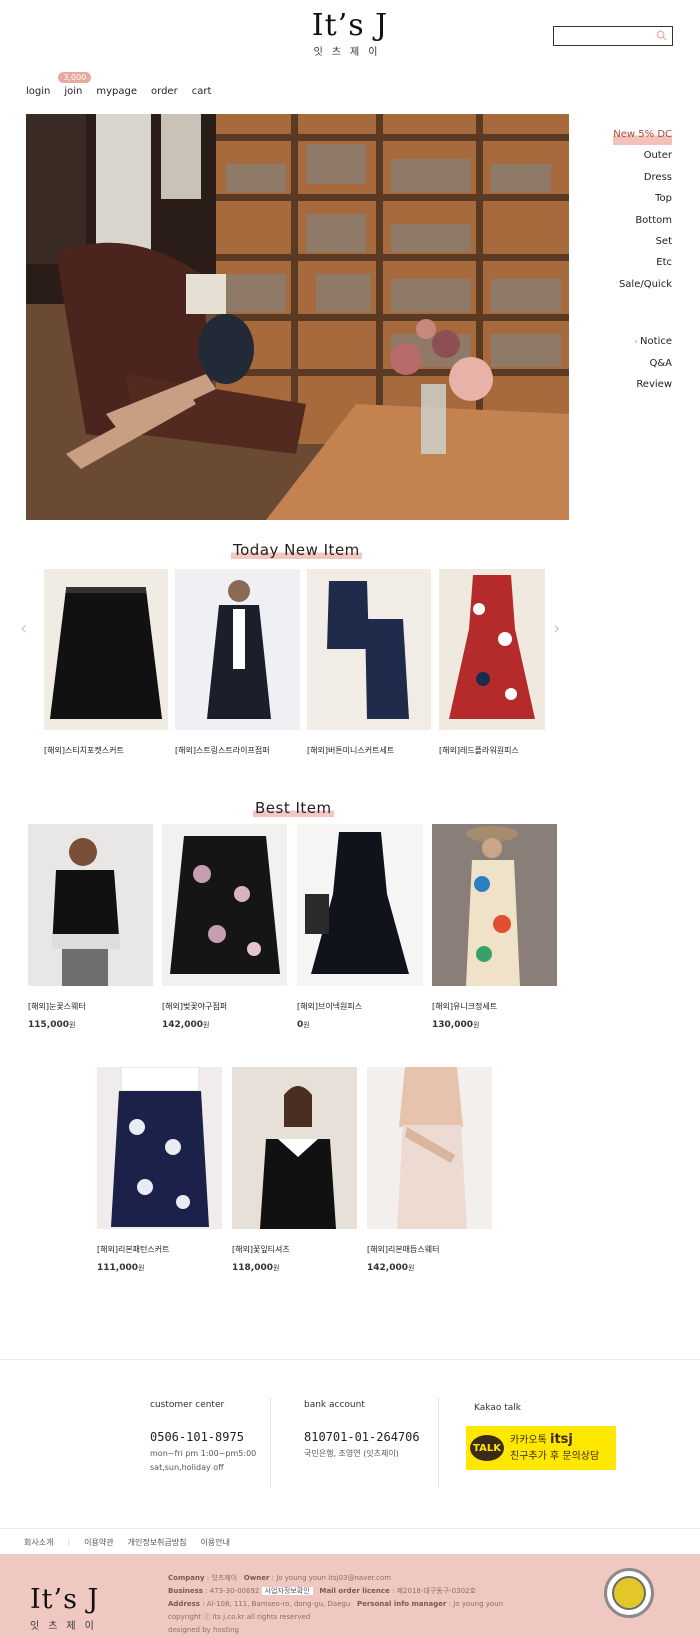 The image size is (700, 1638). I want to click on price-value: 115,000, so click(48, 1025).